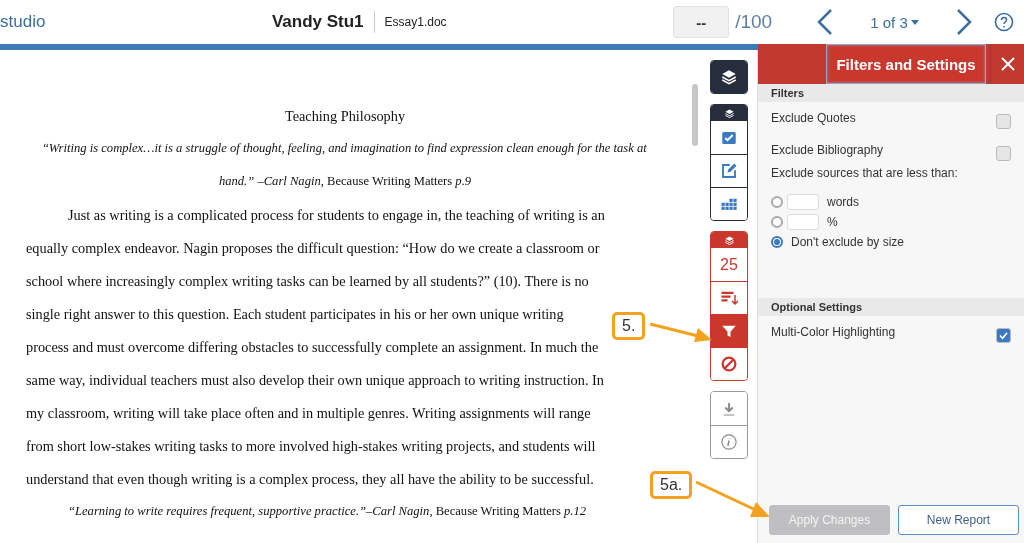  Describe the element at coordinates (906, 64) in the screenshot. I see `panel-title-tab: Filters and Settings` at that location.